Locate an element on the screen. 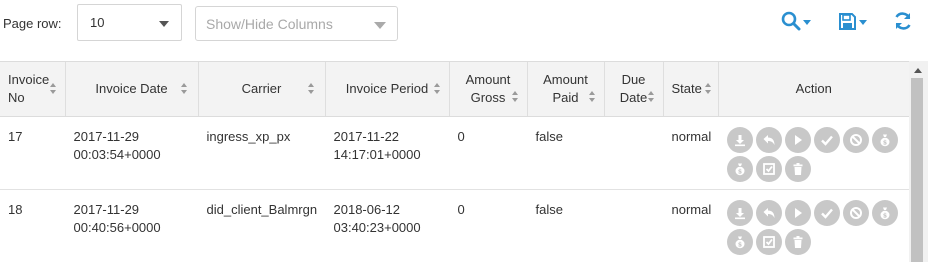 The image size is (928, 262). column-header-label: Action is located at coordinates (813, 88).